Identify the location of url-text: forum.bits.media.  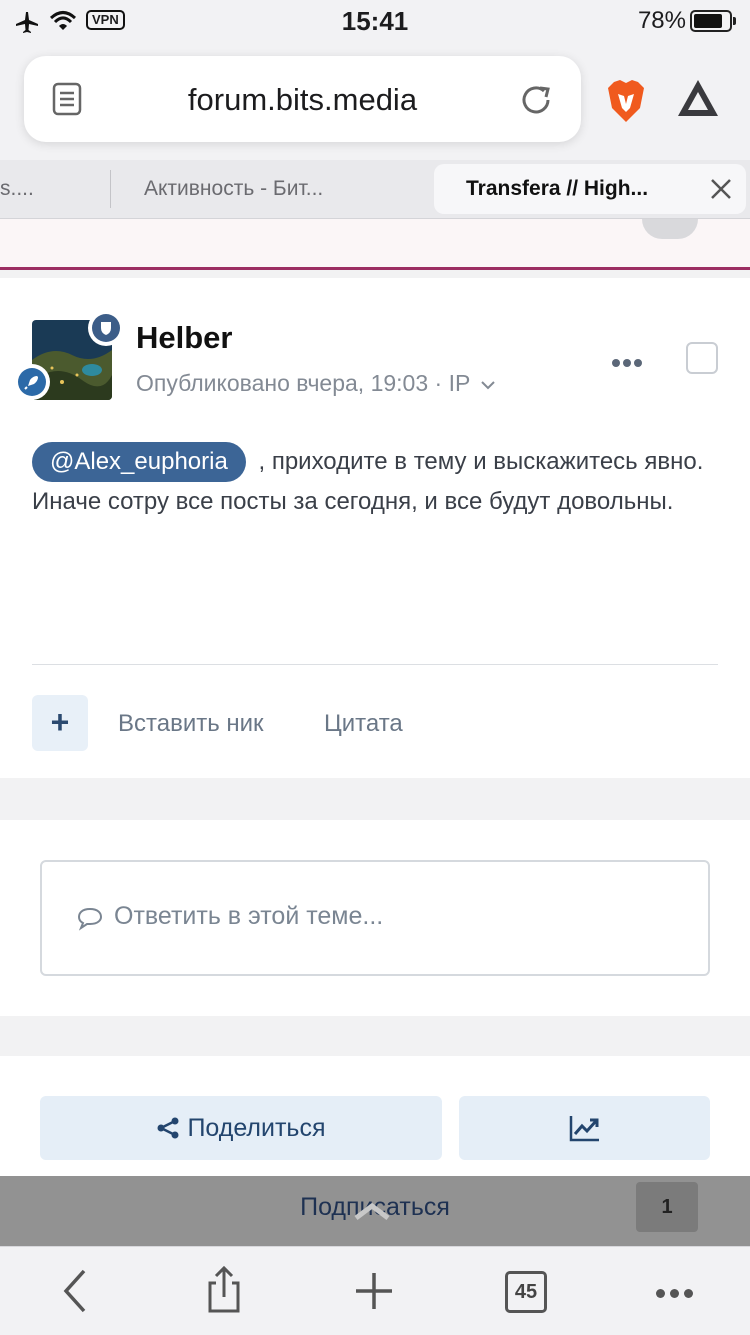
(302, 99).